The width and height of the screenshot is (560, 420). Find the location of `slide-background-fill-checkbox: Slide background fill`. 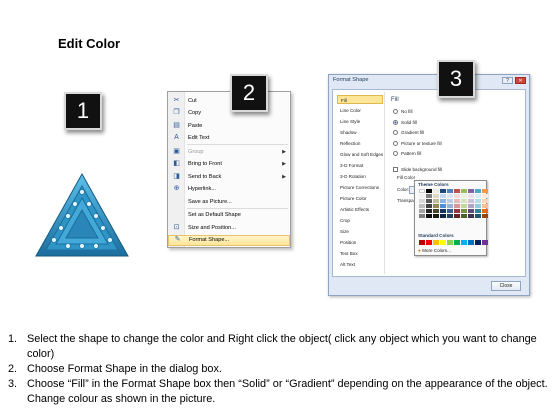

slide-background-fill-checkbox: Slide background fill is located at coordinates (417, 169).